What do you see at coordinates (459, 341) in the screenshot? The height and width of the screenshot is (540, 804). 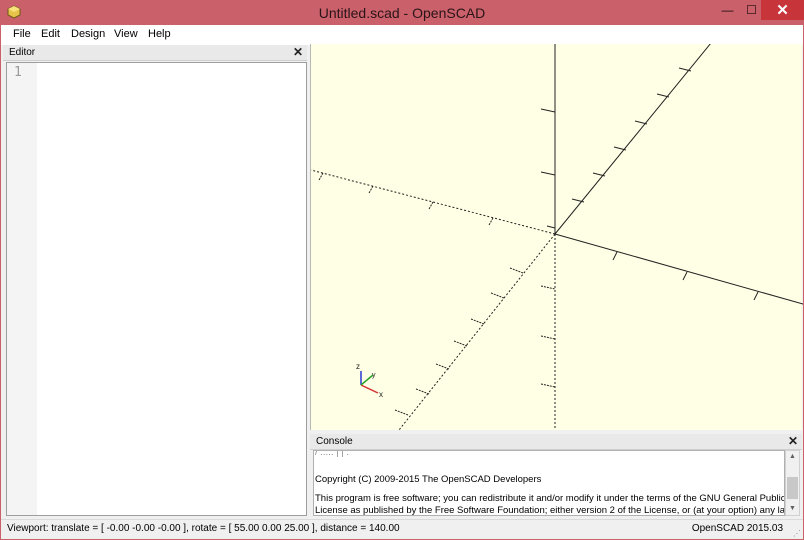 I see `ticks-y-negative` at bounding box center [459, 341].